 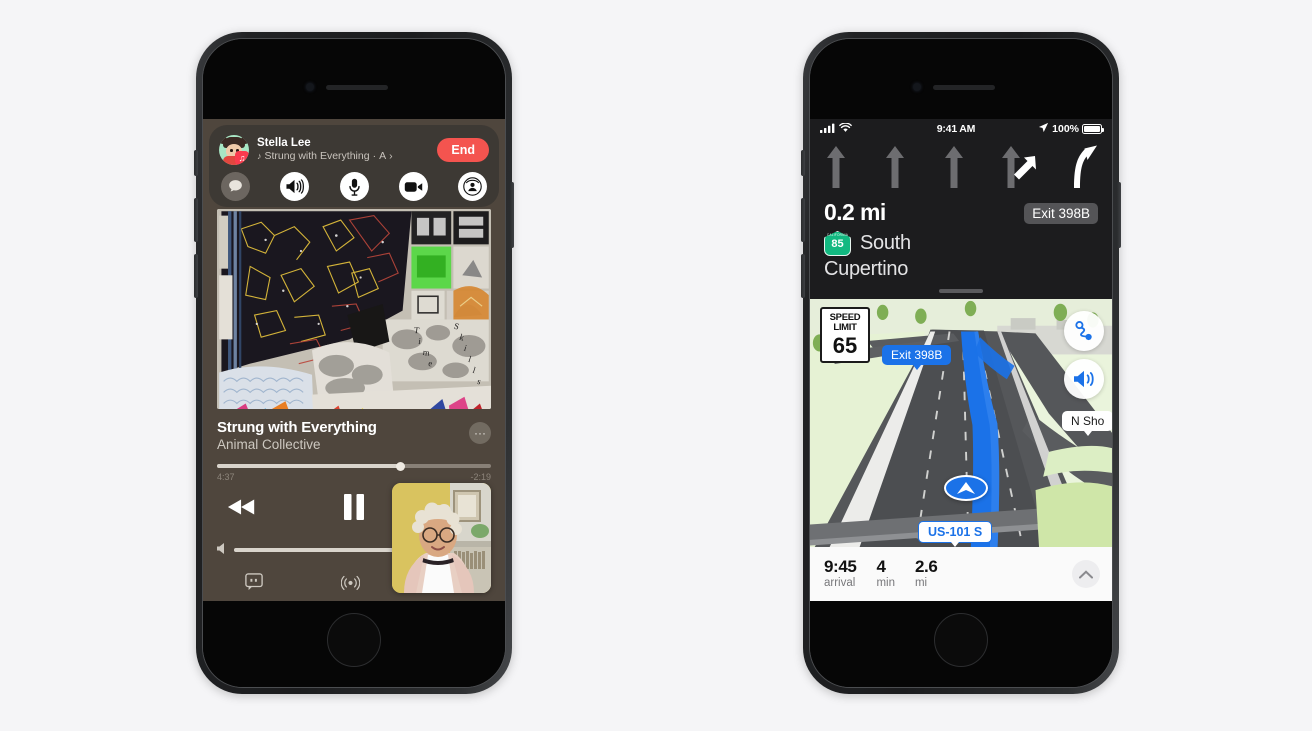 What do you see at coordinates (480, 433) in the screenshot?
I see `more-options-button: ···` at bounding box center [480, 433].